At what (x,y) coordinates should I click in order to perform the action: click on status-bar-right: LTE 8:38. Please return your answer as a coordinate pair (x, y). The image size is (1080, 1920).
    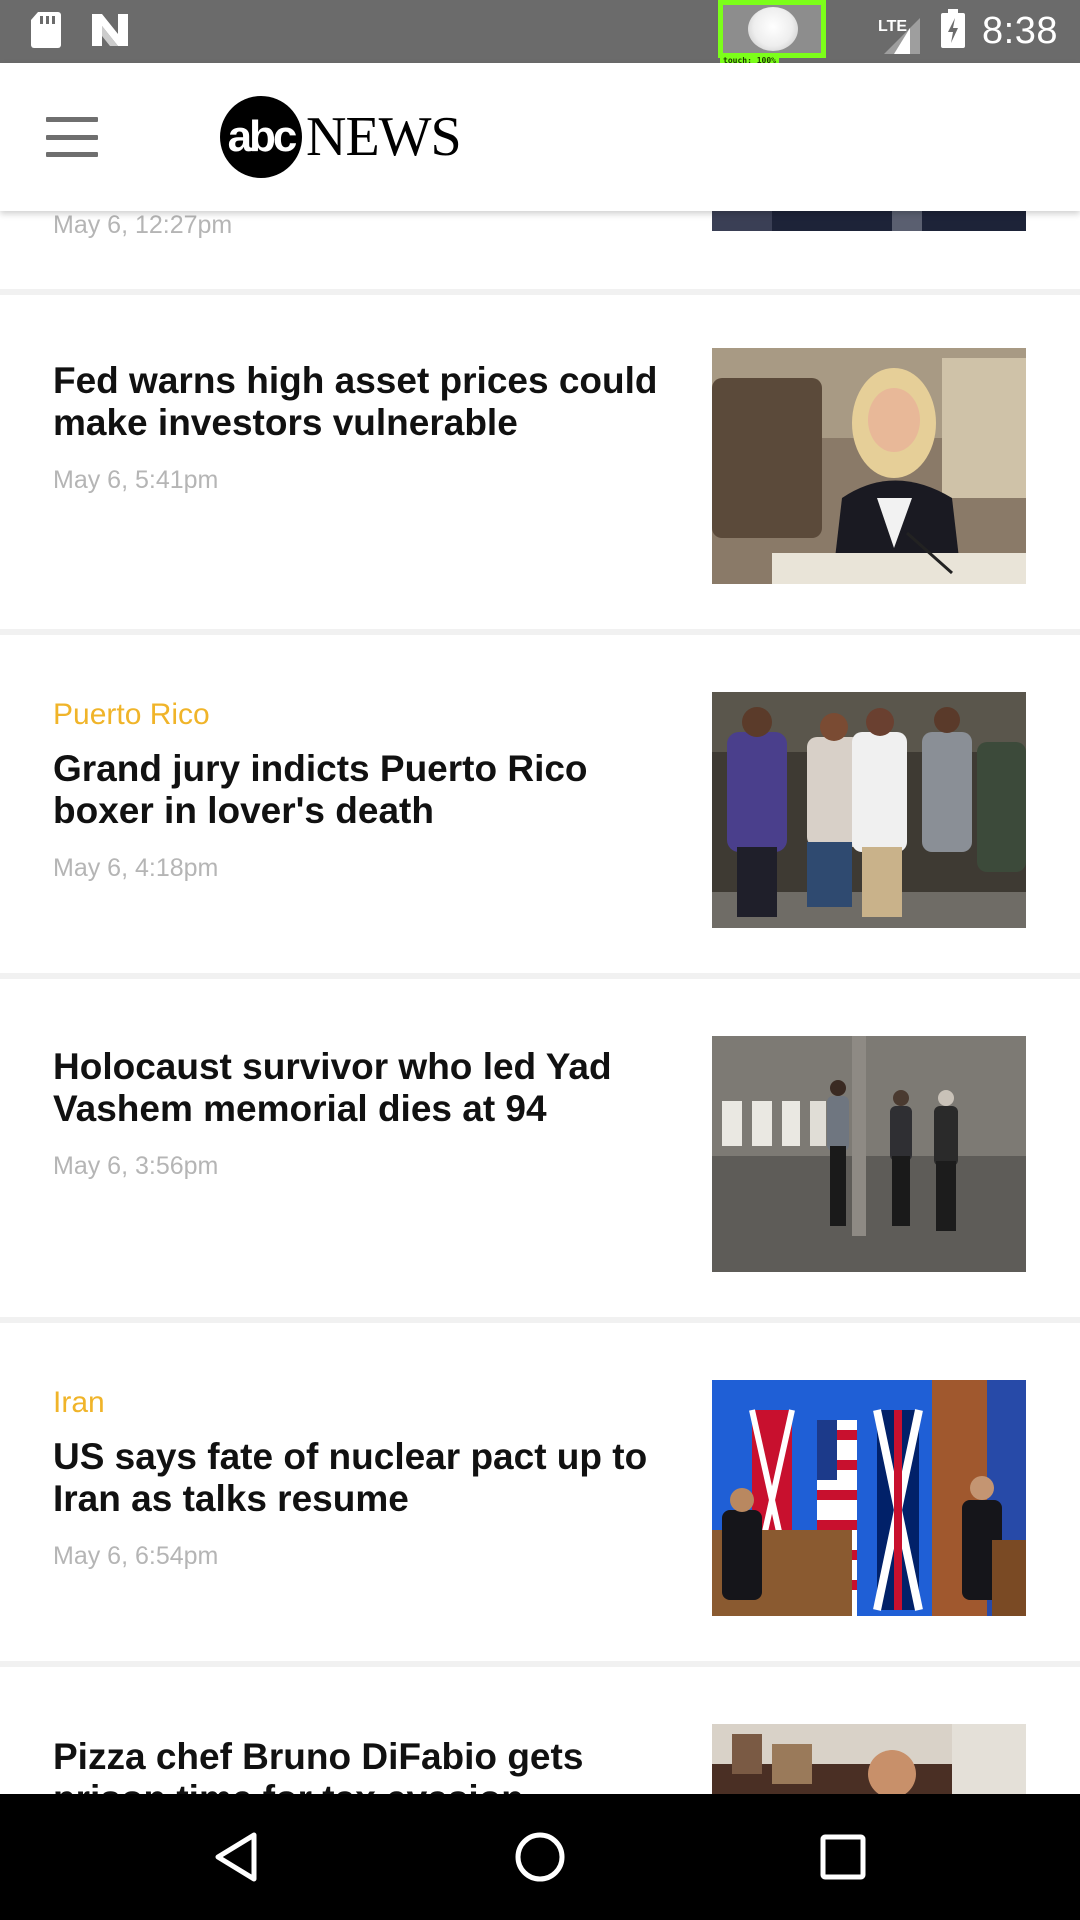
    Looking at the image, I should click on (966, 31).